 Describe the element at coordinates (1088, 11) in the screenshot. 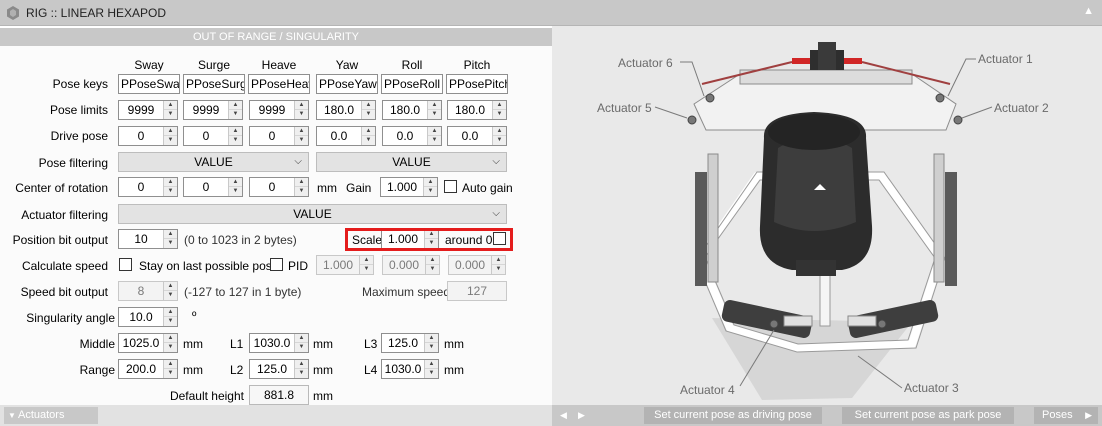

I see `triangle-up-icon: ▲` at that location.